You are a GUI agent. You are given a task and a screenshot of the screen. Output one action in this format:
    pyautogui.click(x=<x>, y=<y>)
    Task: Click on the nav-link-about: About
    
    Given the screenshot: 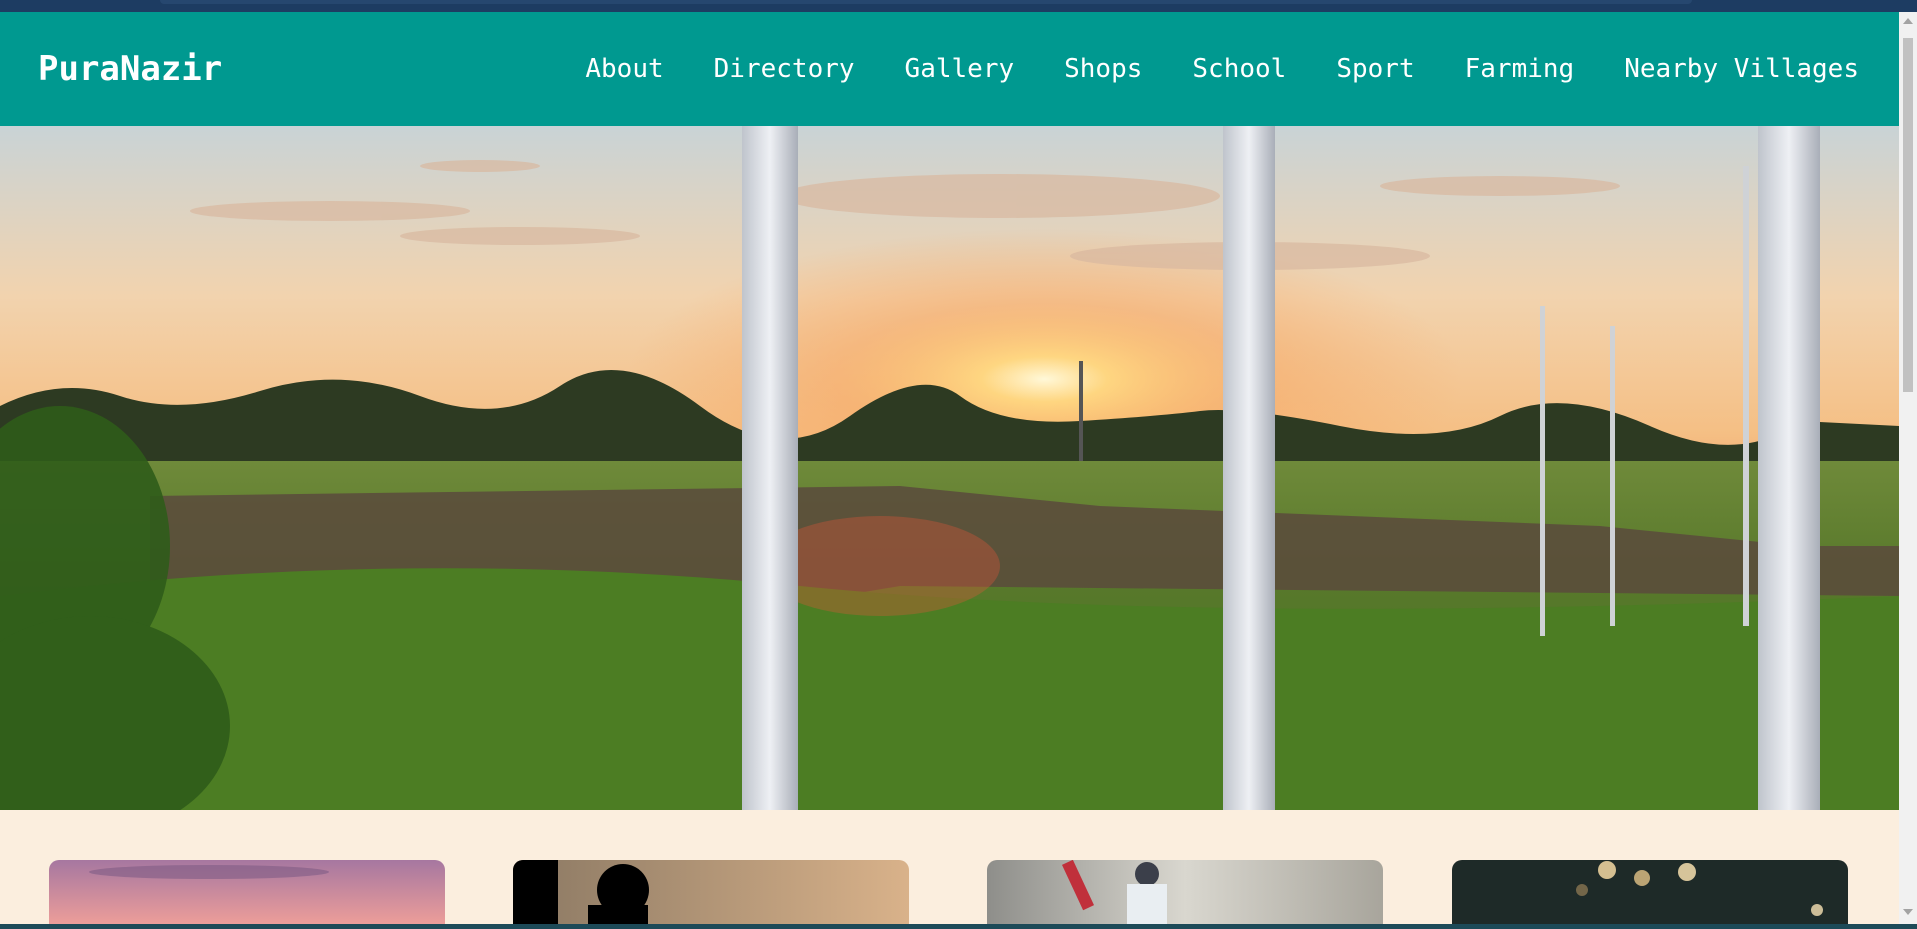 What is the action you would take?
    pyautogui.click(x=624, y=69)
    